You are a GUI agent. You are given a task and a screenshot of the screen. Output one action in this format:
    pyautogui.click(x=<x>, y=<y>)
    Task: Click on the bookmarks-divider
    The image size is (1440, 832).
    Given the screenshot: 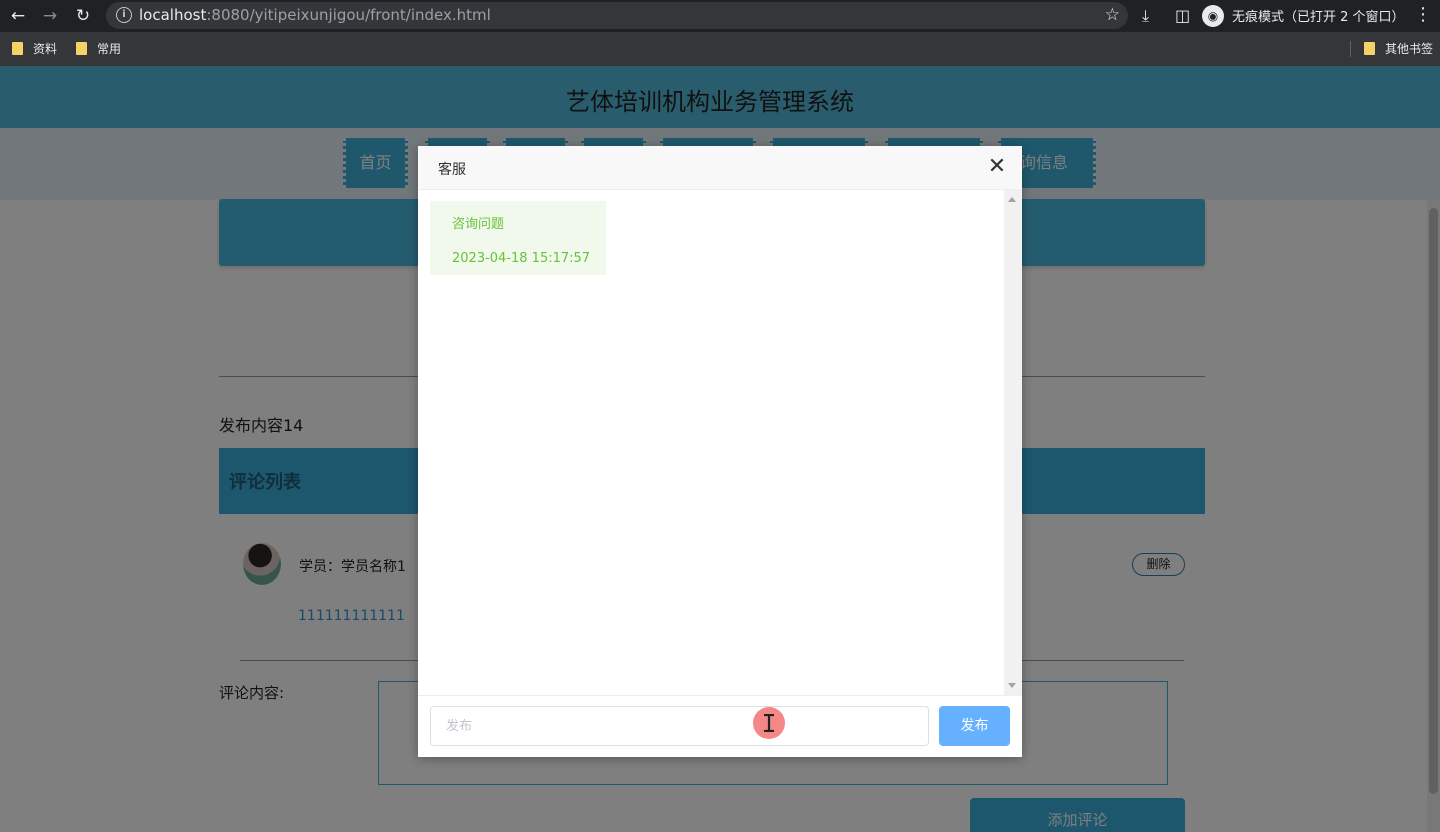 What is the action you would take?
    pyautogui.click(x=1350, y=49)
    